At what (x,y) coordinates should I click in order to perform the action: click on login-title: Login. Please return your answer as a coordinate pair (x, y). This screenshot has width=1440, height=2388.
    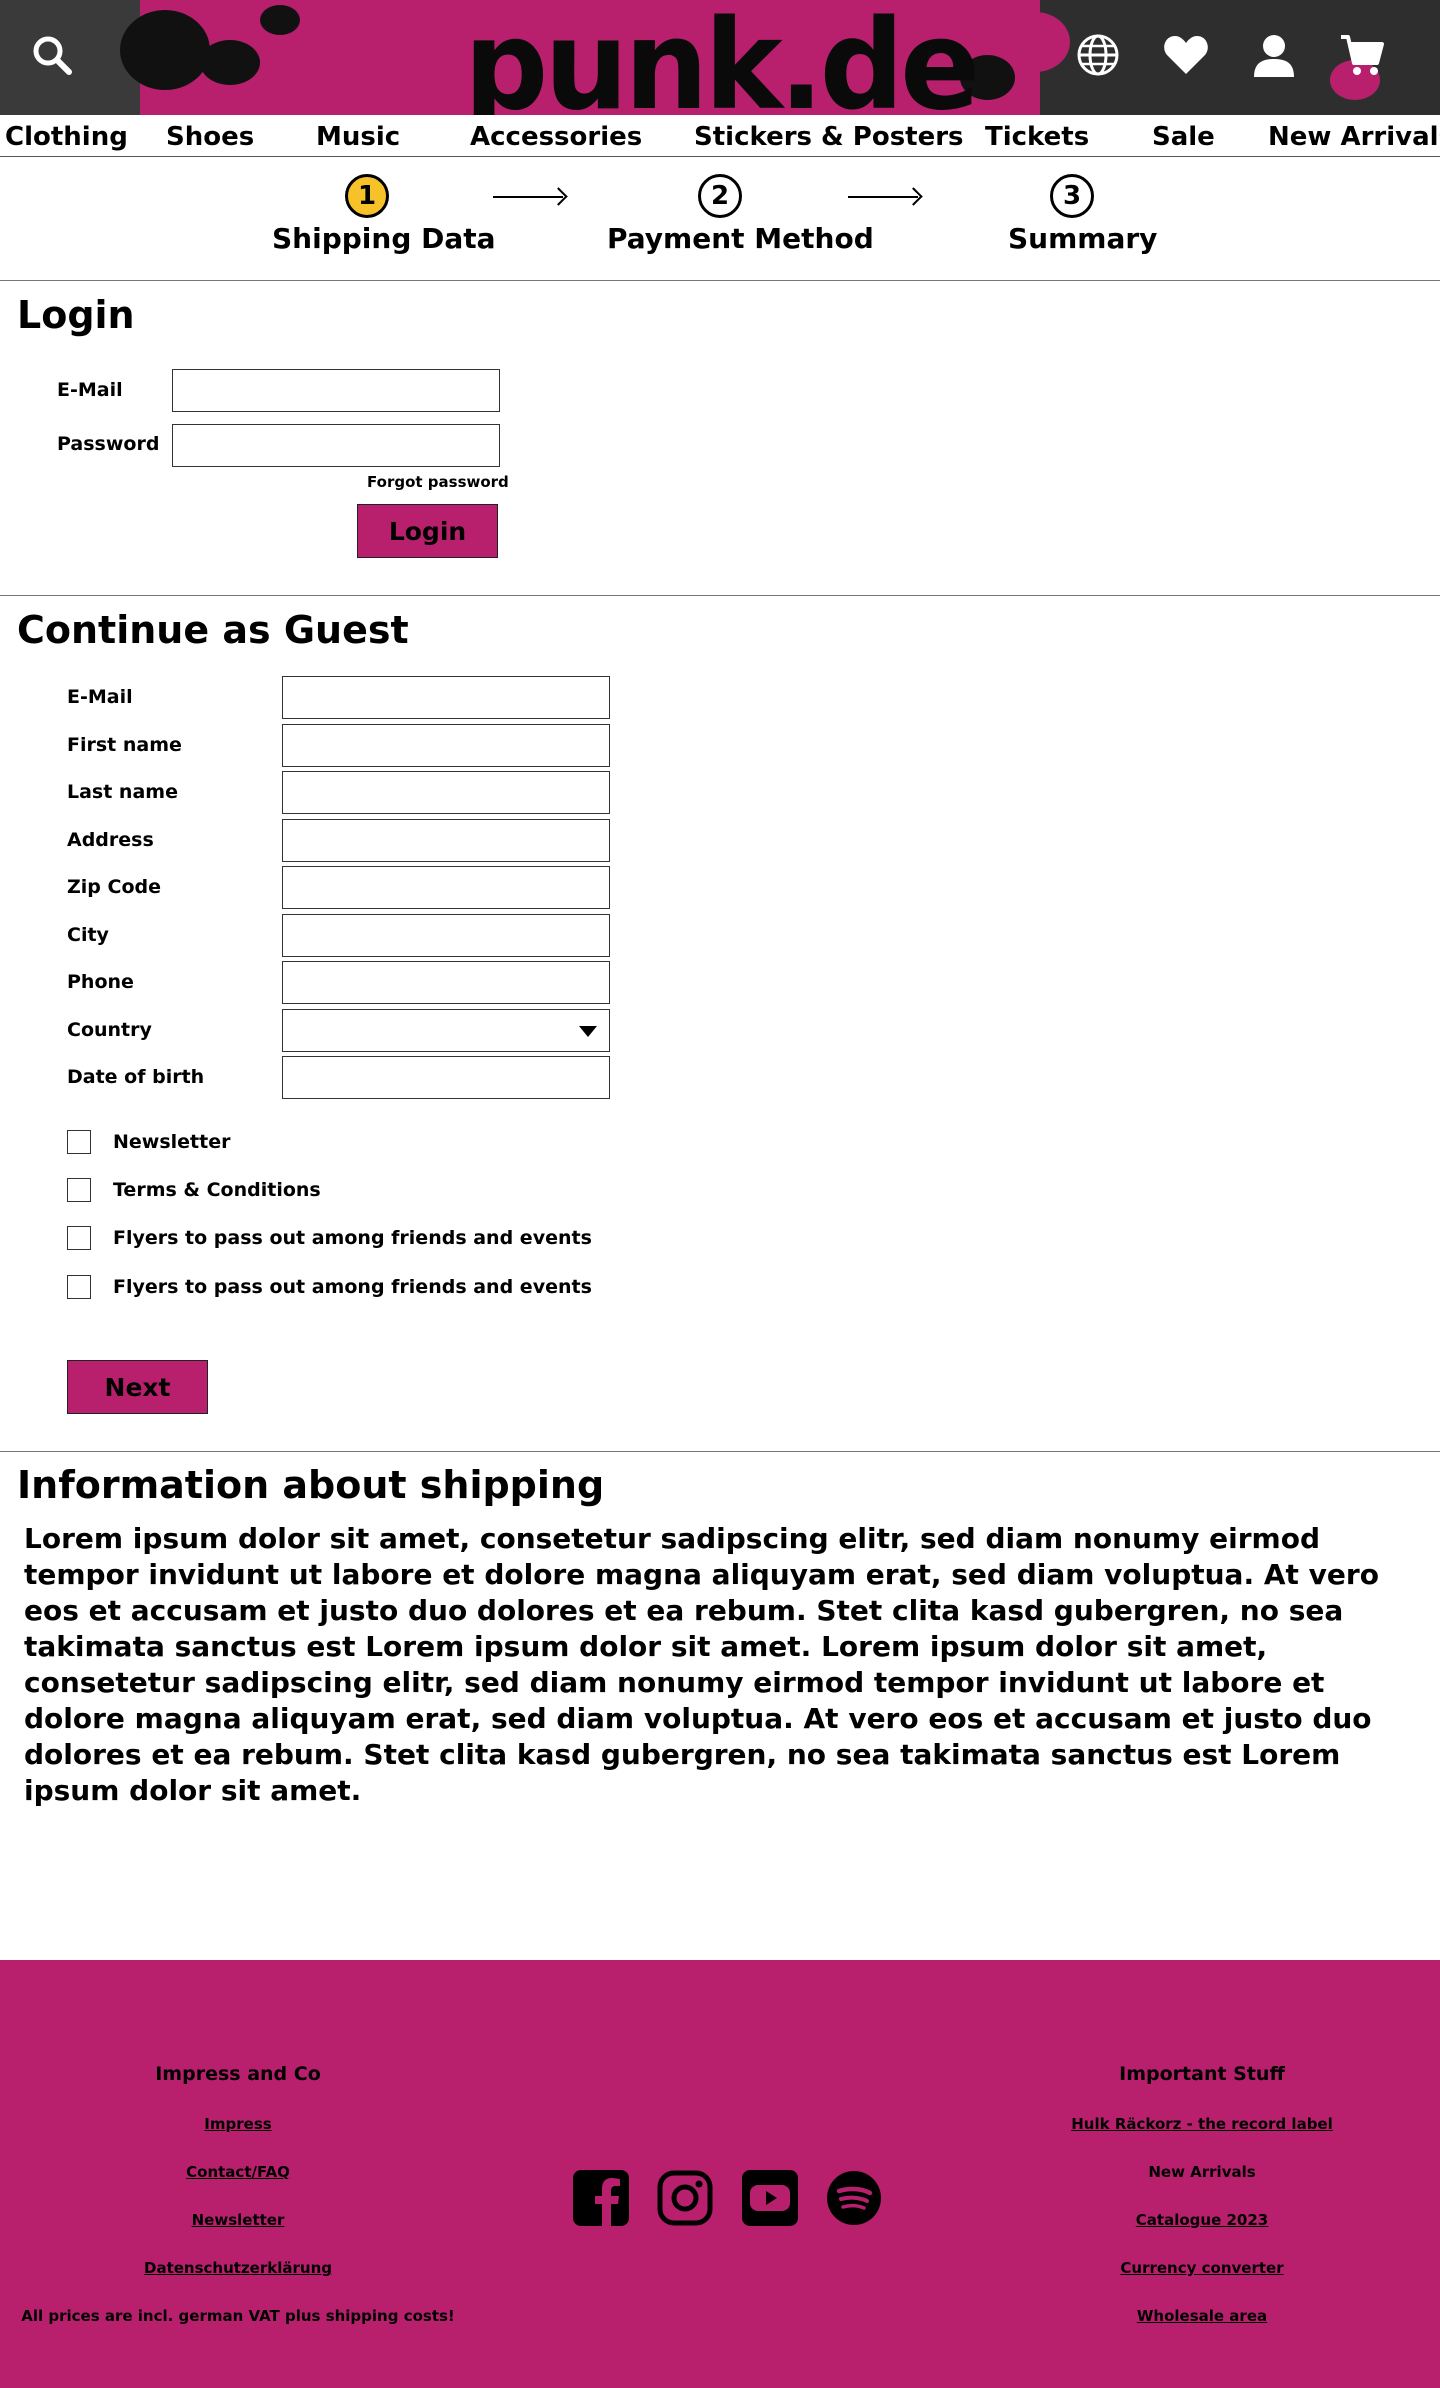
    Looking at the image, I should click on (76, 315).